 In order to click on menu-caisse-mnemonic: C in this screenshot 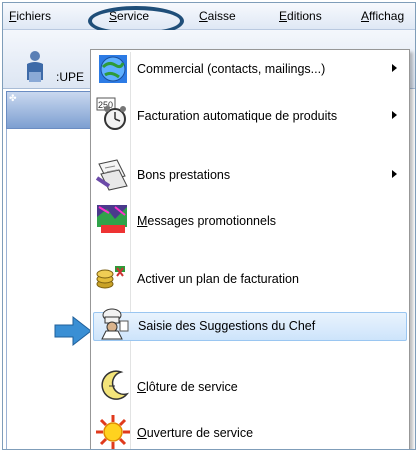, I will do `click(203, 16)`.